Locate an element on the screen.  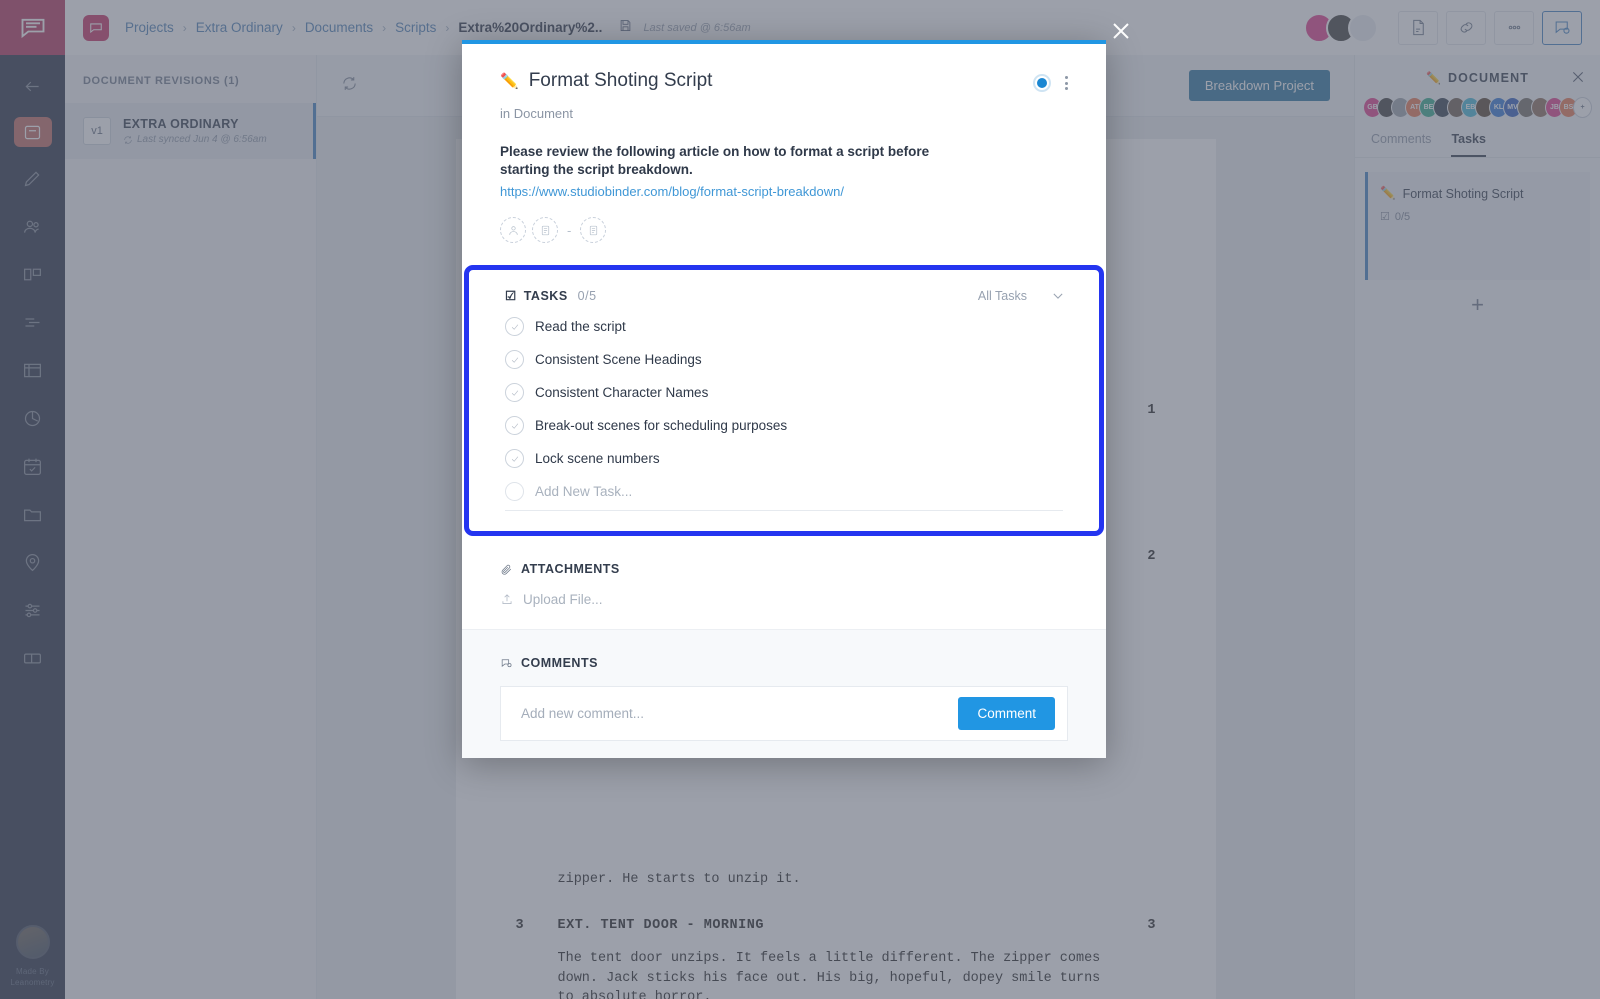
chevron-down-icon is located at coordinates (1058, 296).